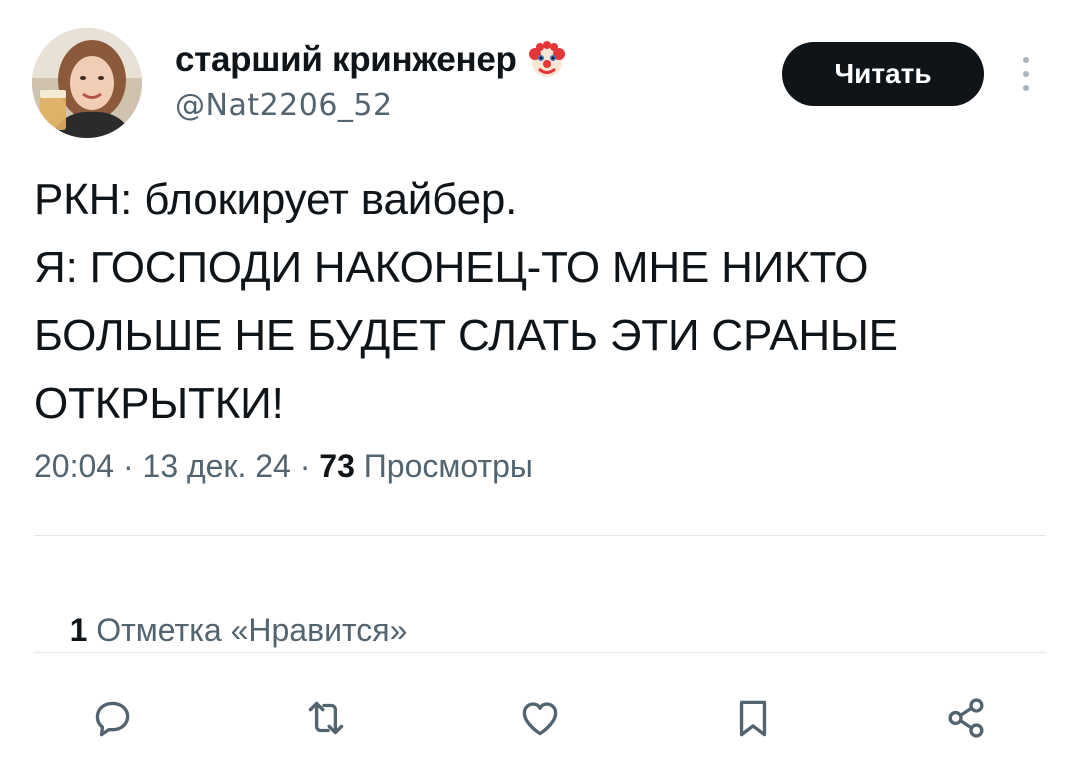  I want to click on share-icon, so click(966, 718).